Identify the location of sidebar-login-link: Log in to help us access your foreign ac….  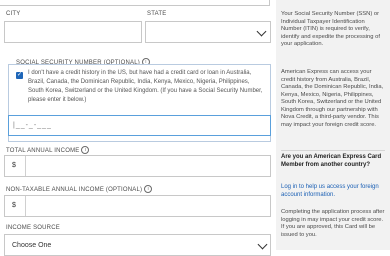
(333, 191).